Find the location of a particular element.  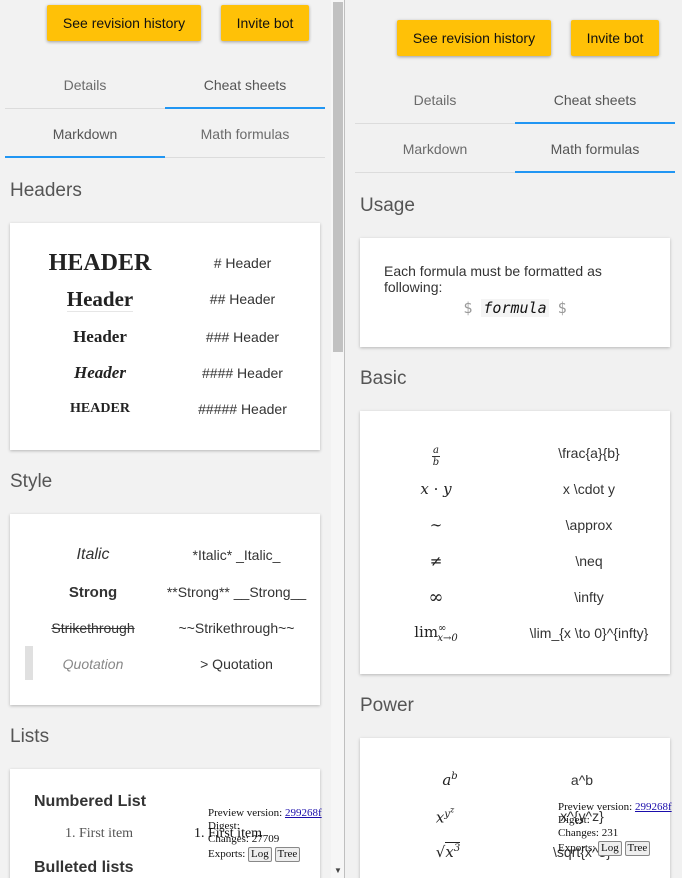

headers-section-title: Headers is located at coordinates (46, 190).